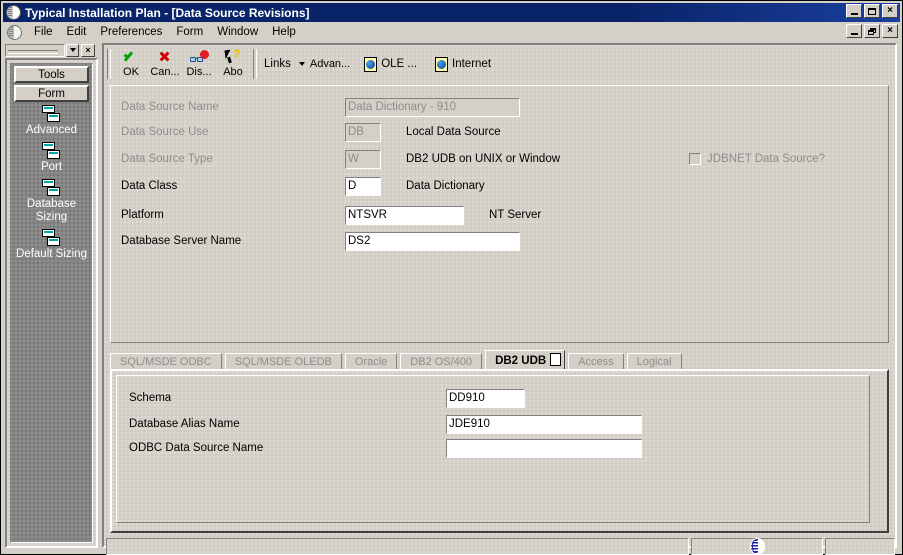 Image resolution: width=903 pixels, height=555 pixels. I want to click on link-internet: Internet, so click(463, 64).